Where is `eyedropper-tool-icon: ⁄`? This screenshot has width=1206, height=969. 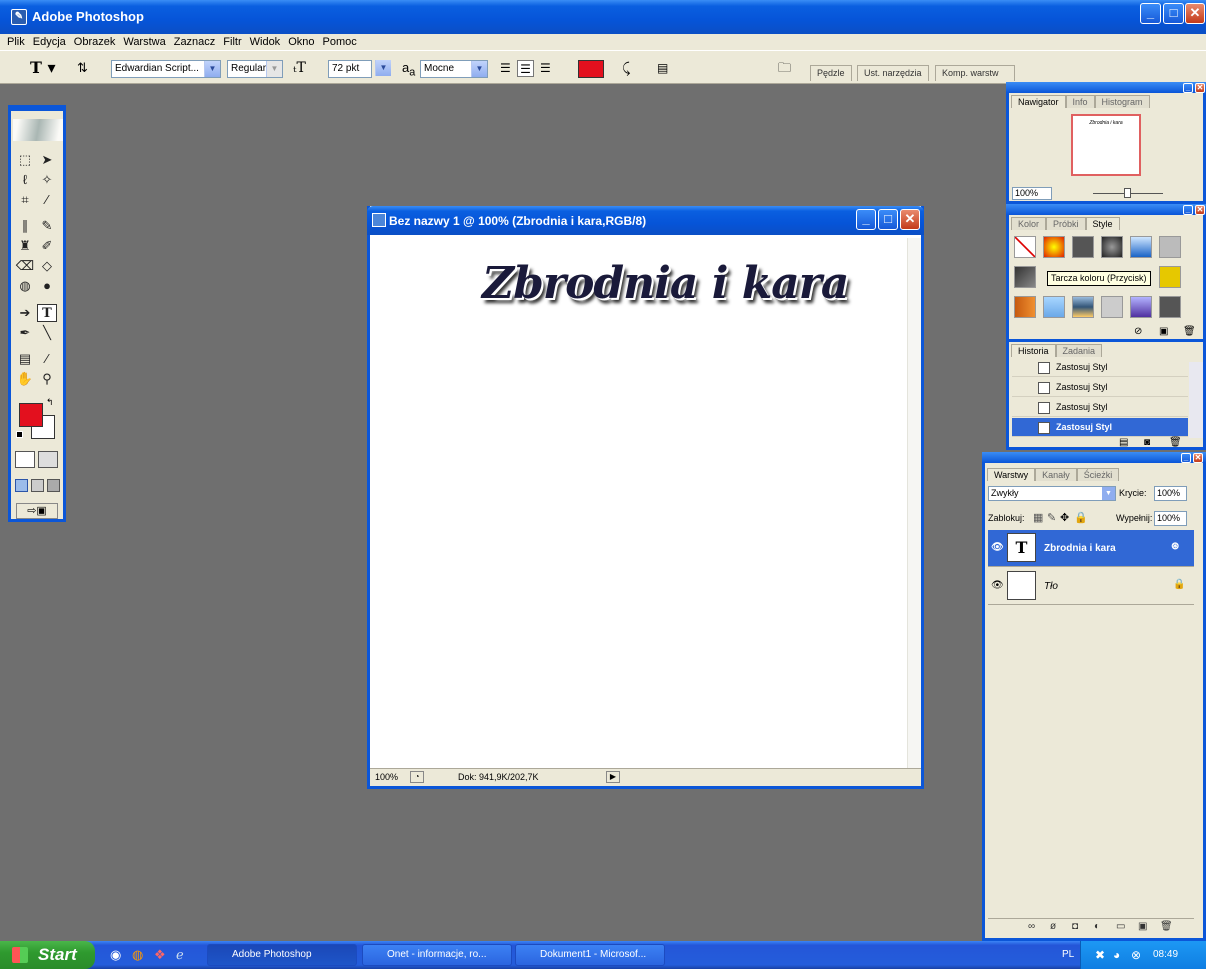 eyedropper-tool-icon: ⁄ is located at coordinates (47, 359).